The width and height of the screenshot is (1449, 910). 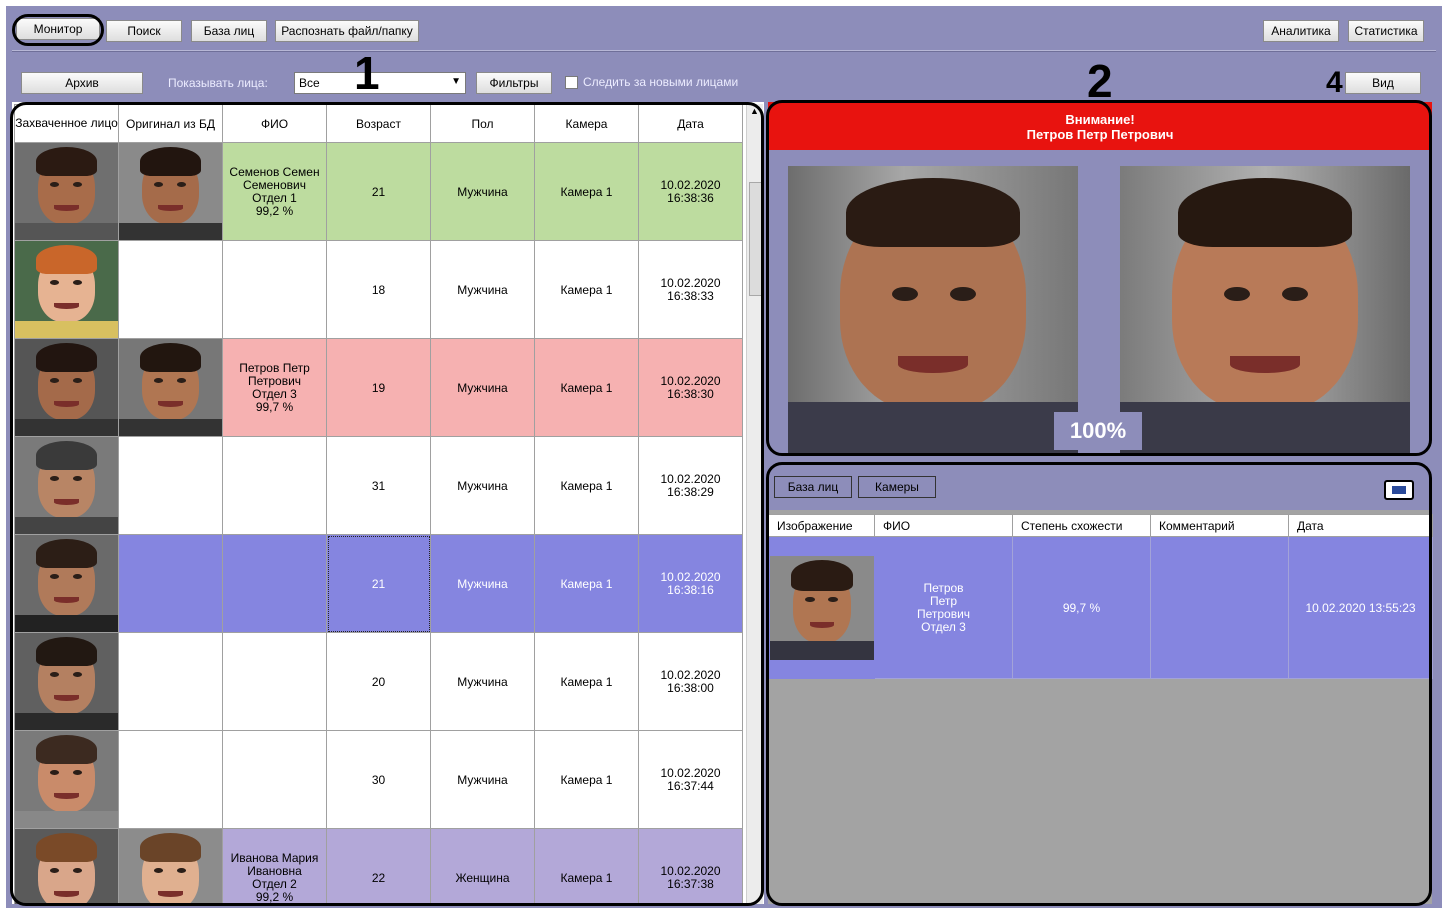 What do you see at coordinates (367, 73) in the screenshot?
I see `callout-number-1: 1` at bounding box center [367, 73].